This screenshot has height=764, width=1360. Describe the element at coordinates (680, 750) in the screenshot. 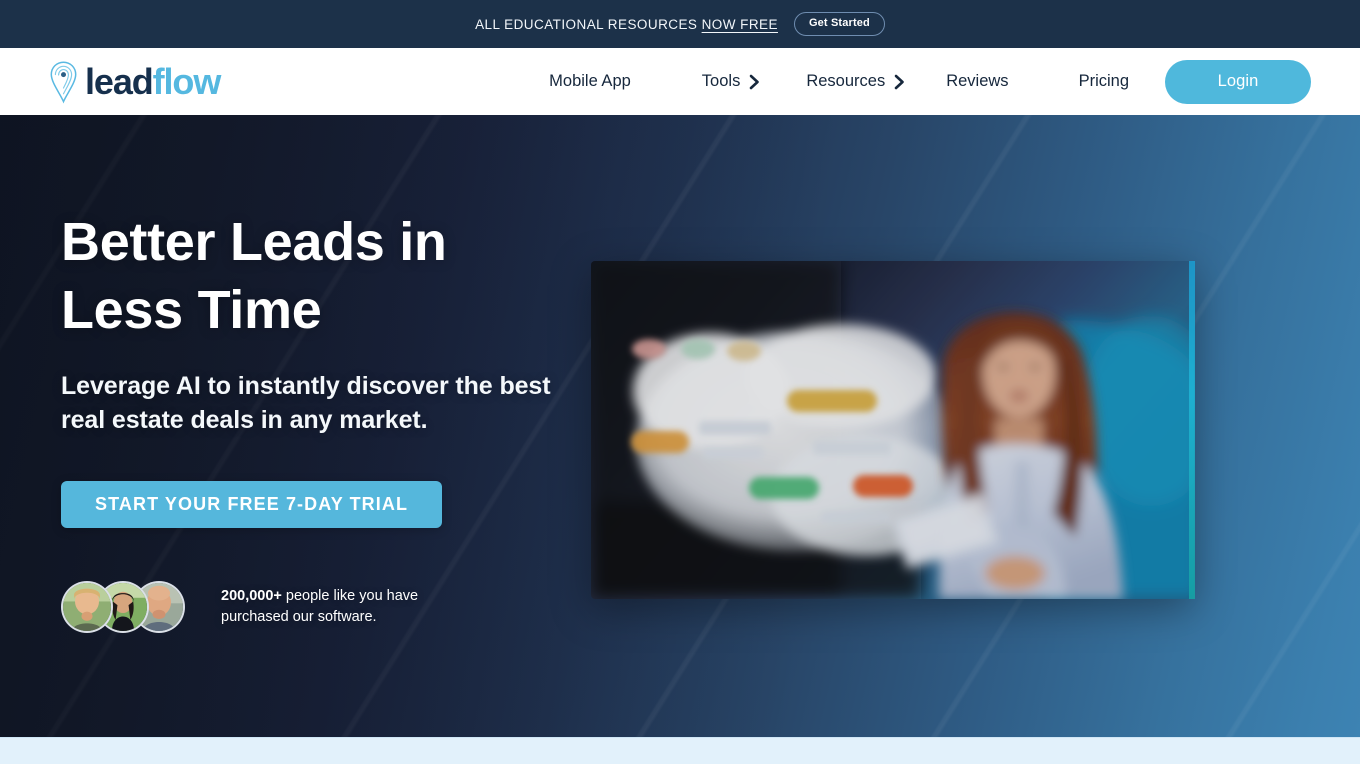

I see `next-section-strip` at that location.